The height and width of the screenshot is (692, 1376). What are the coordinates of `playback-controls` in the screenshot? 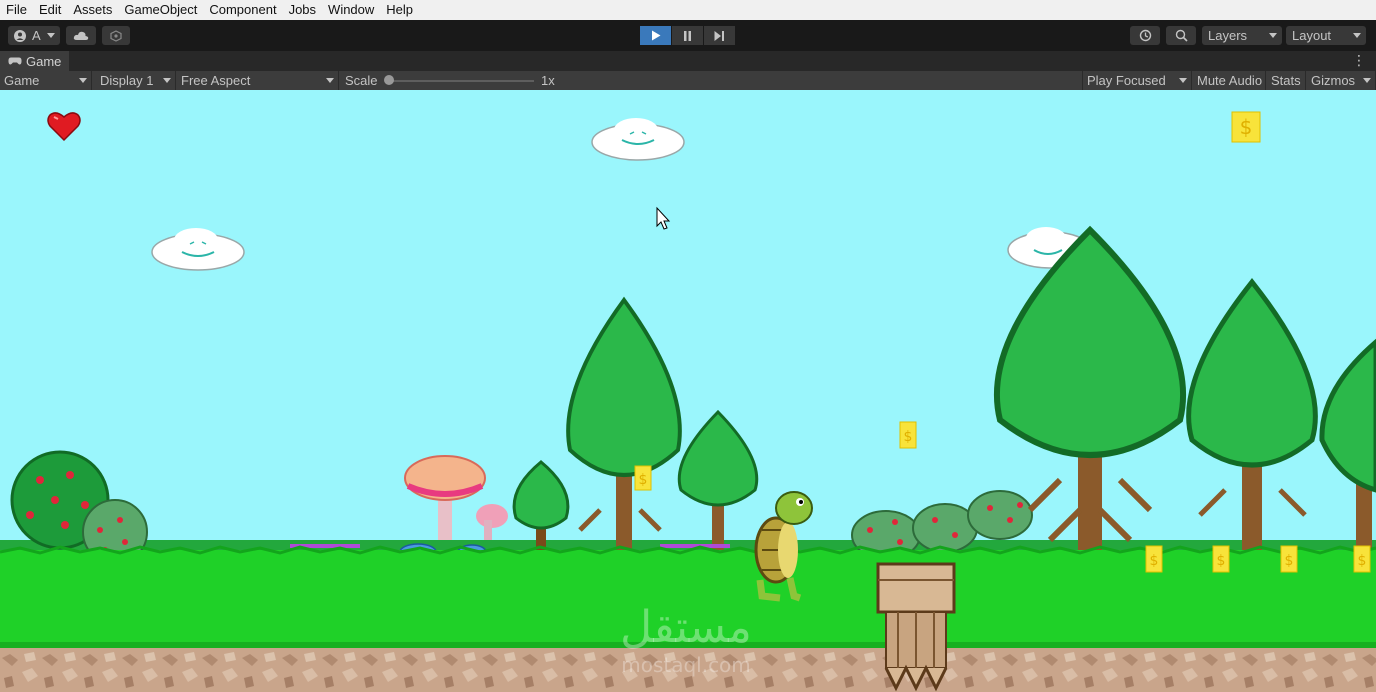 It's located at (687, 35).